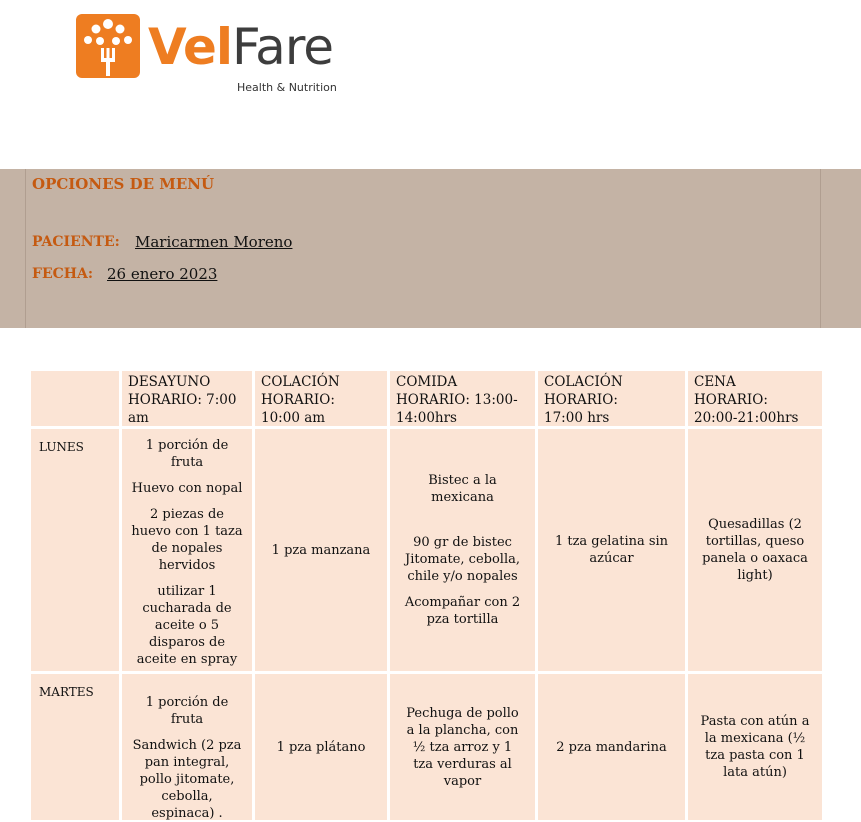 The width and height of the screenshot is (861, 822). I want to click on brand-wordmark: VelFare, so click(241, 47).